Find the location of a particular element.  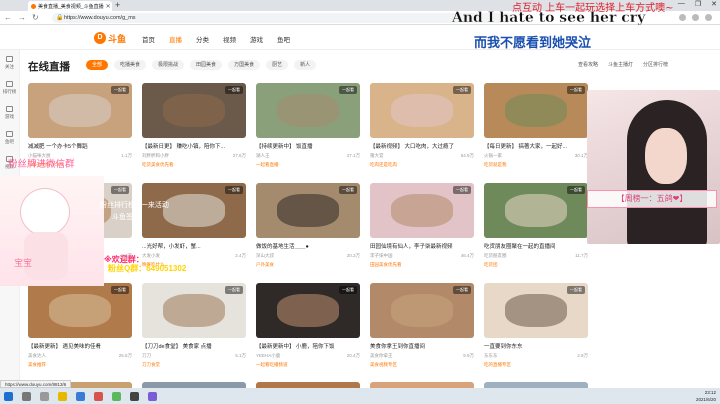

nav-item-video: 视频 is located at coordinates (229, 39).